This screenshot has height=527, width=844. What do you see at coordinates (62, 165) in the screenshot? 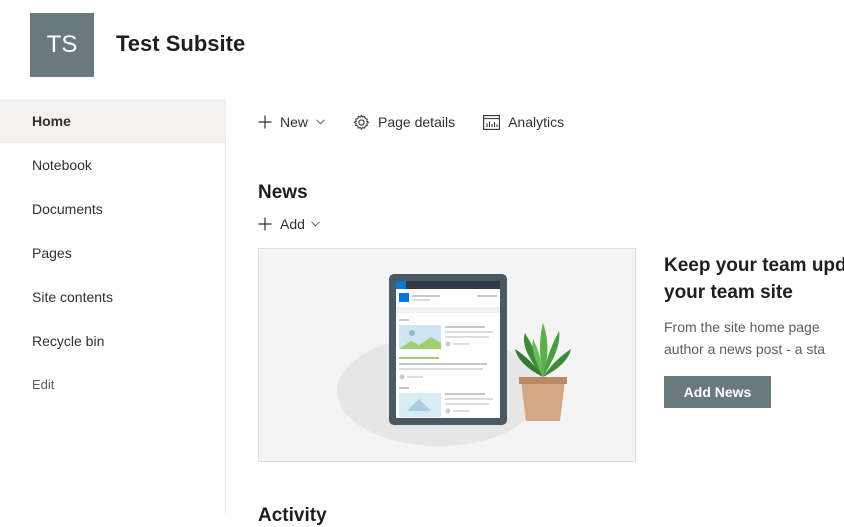
I see `nav-item-label: Notebook` at bounding box center [62, 165].